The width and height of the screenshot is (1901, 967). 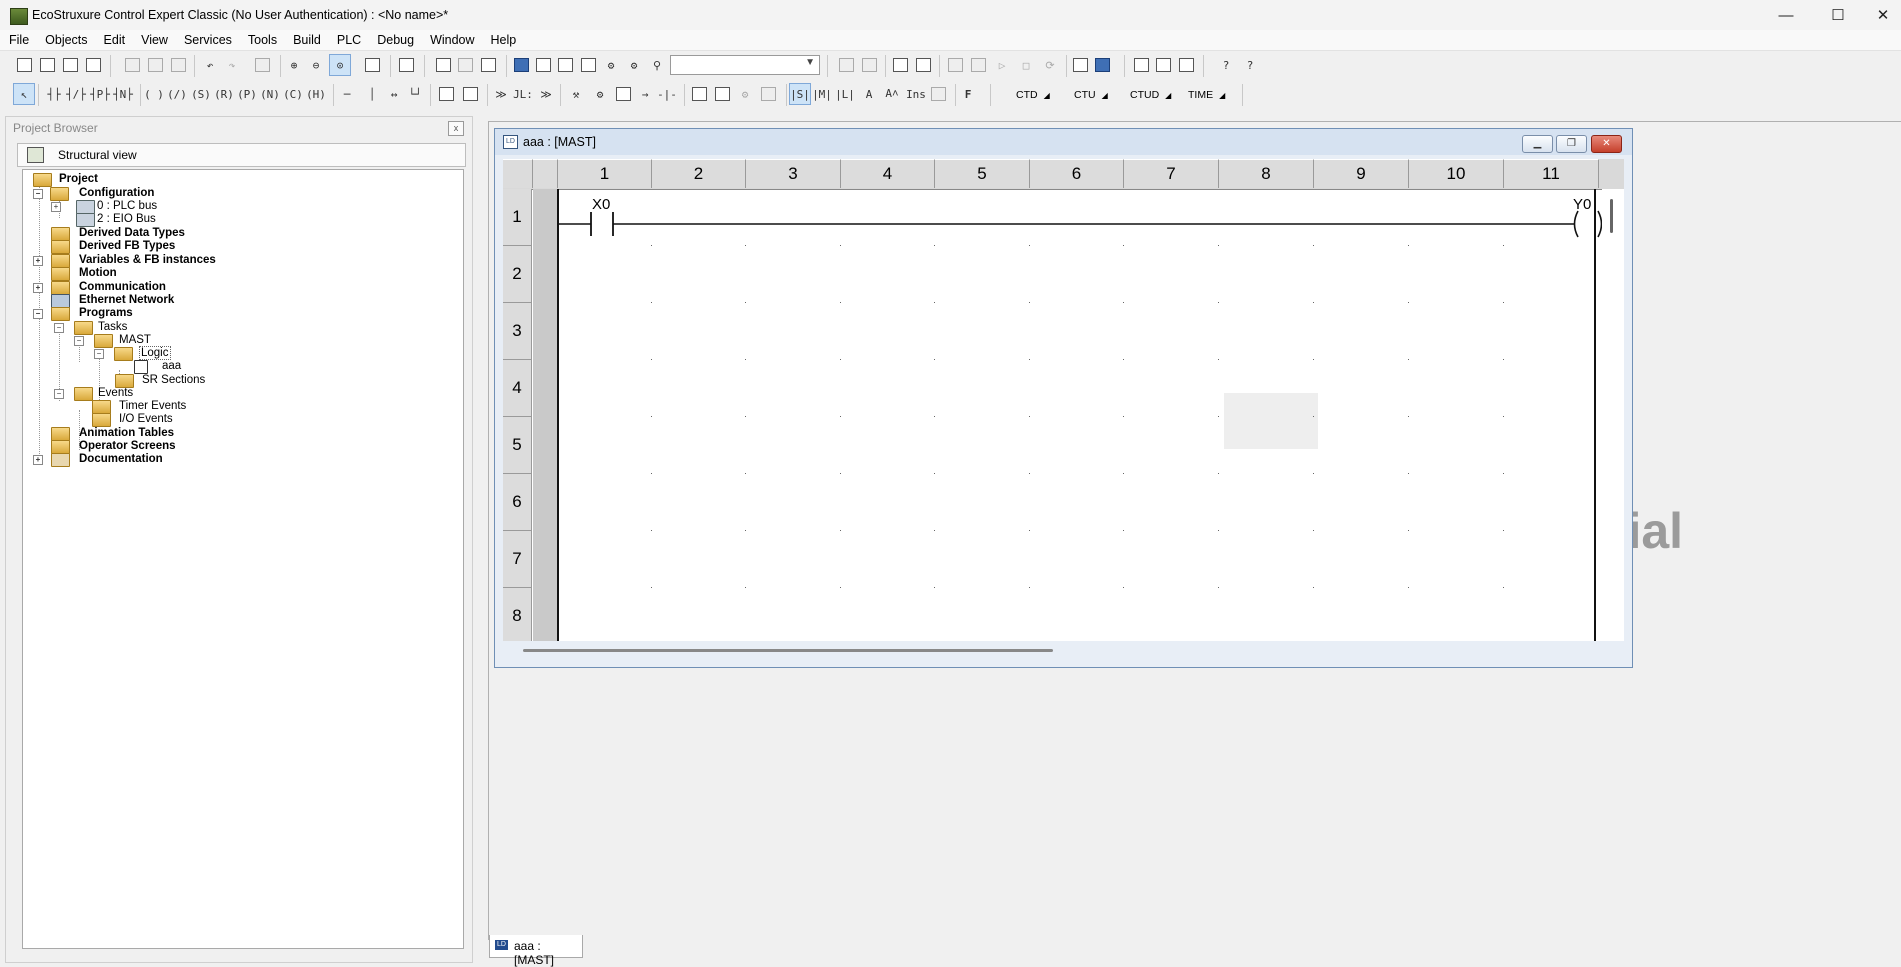 What do you see at coordinates (24, 65) in the screenshot?
I see `new-icon` at bounding box center [24, 65].